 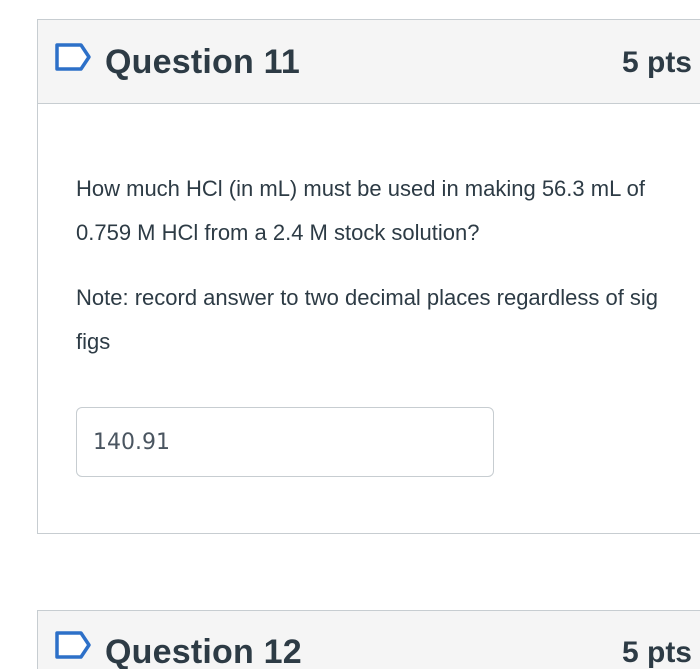 I want to click on question-title: Question 11, so click(x=202, y=62).